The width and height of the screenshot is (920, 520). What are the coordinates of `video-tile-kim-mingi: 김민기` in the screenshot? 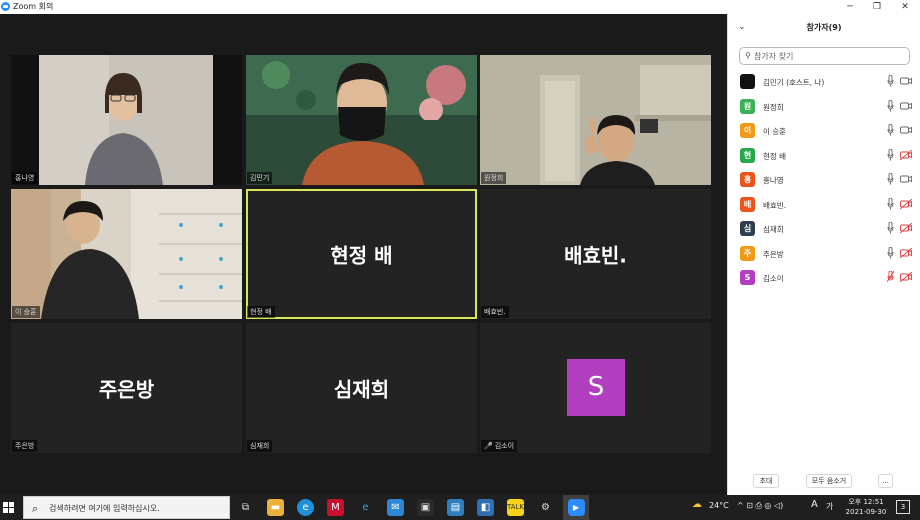 It's located at (361, 120).